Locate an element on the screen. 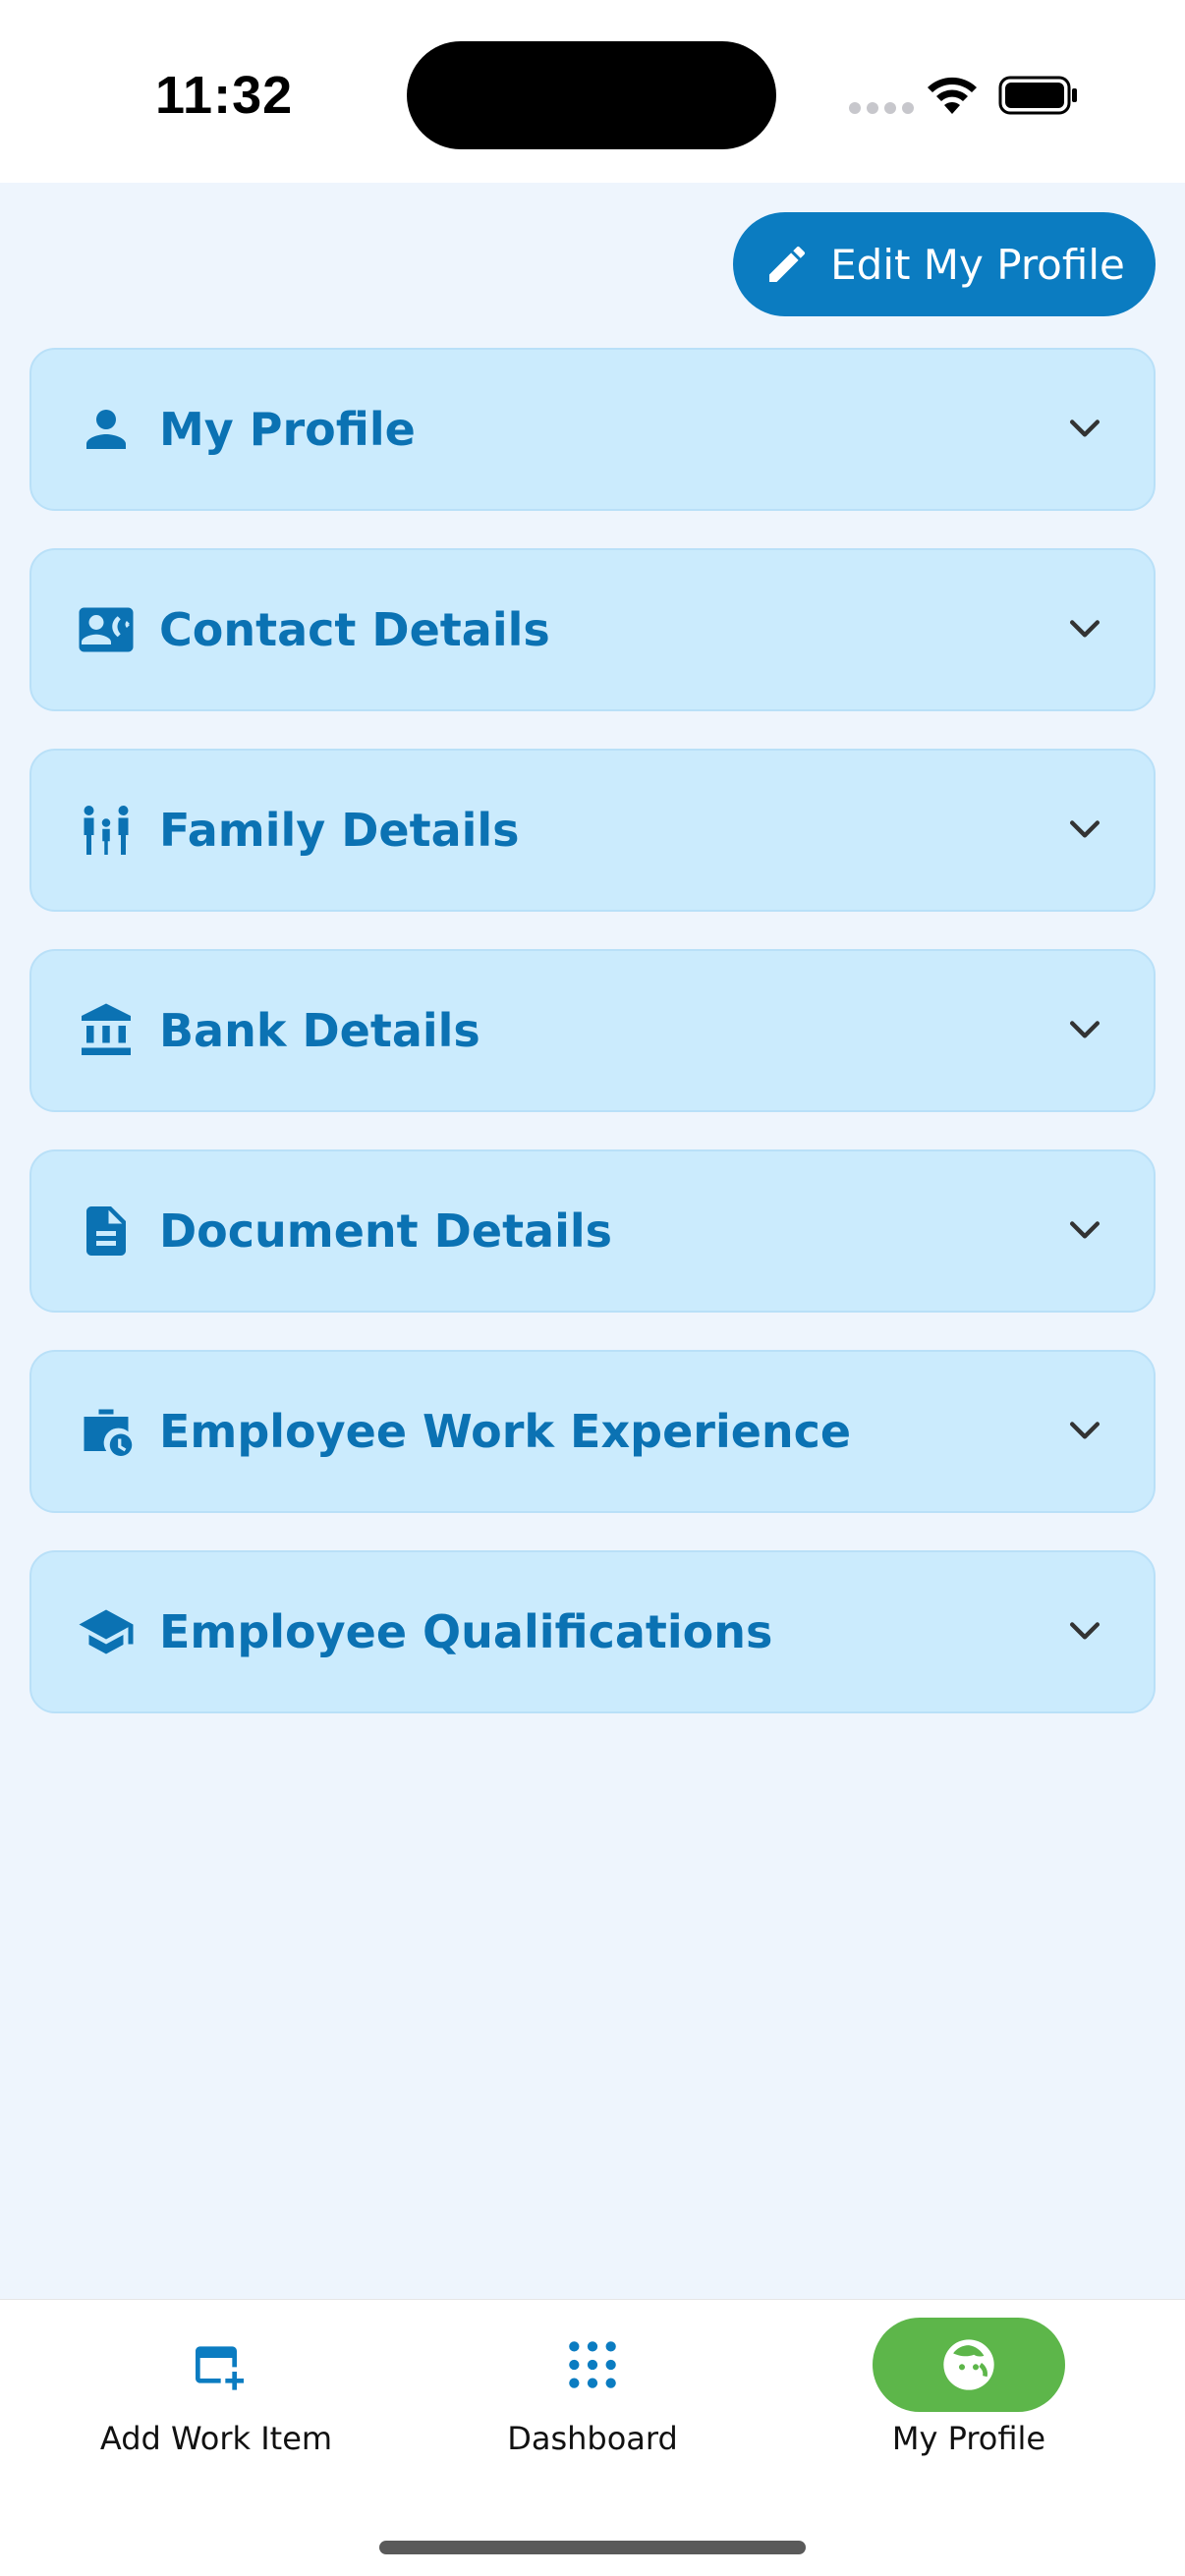 Image resolution: width=1185 pixels, height=2576 pixels. section-label: Contact Details is located at coordinates (354, 629).